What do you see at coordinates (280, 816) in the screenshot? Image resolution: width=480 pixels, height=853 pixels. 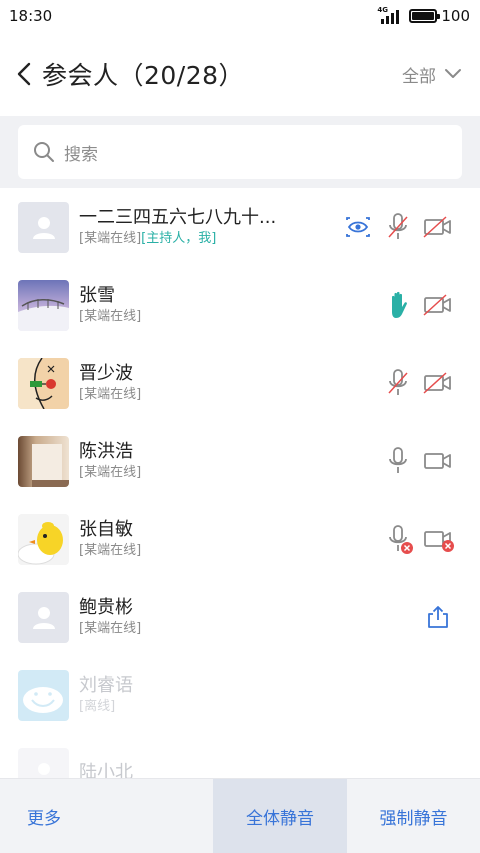 I see `mute-all-button: 全体静音` at bounding box center [280, 816].